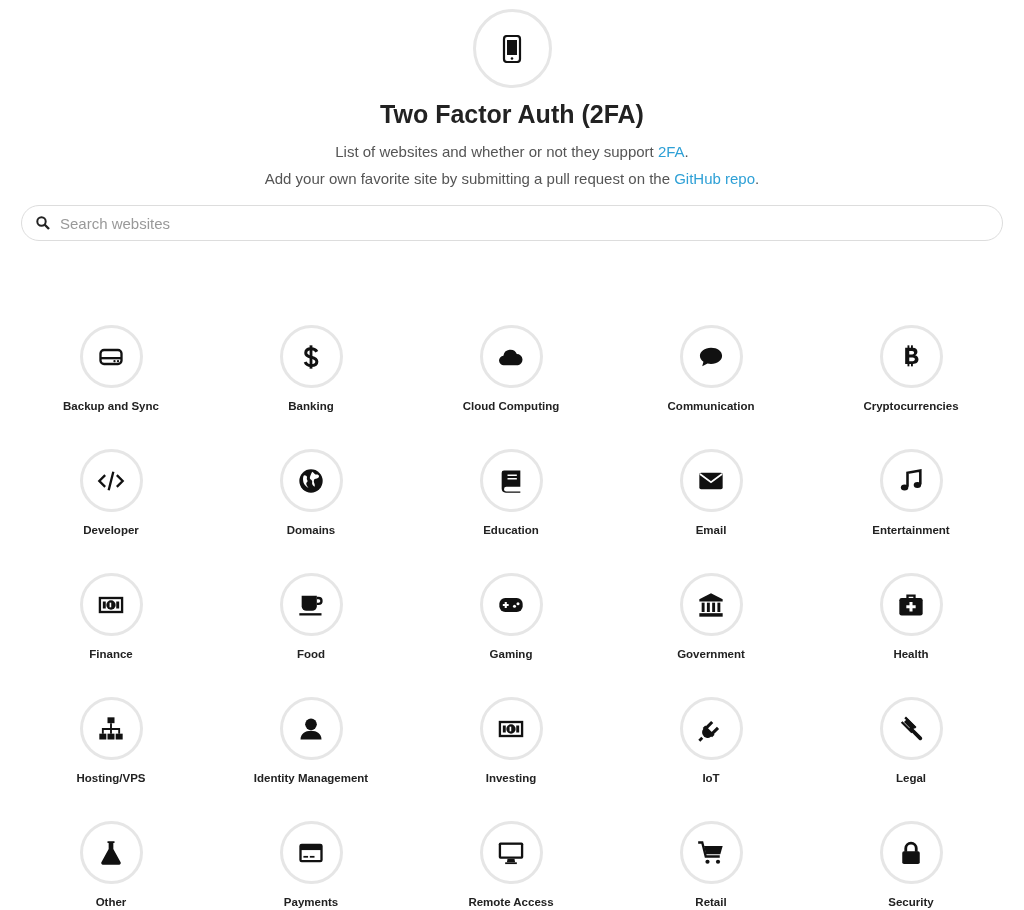 The width and height of the screenshot is (1024, 910). I want to click on shopping-cart-icon, so click(711, 852).